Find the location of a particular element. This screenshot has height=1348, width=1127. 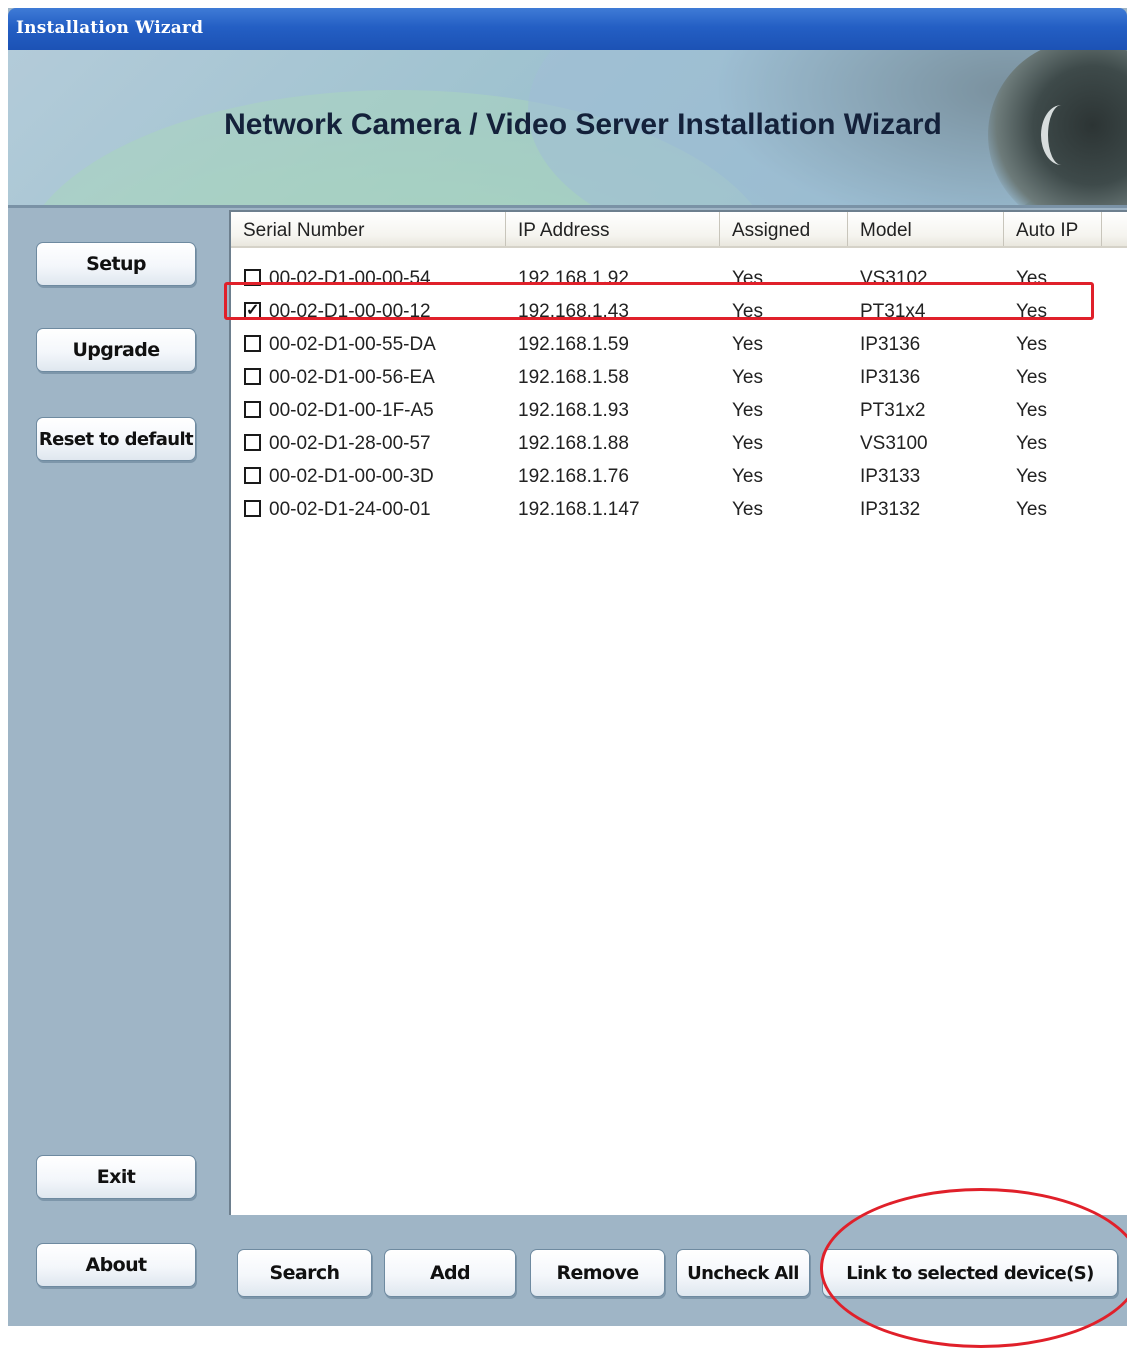

link-to-selected-device-button: Link to selected device(S) is located at coordinates (970, 1273).